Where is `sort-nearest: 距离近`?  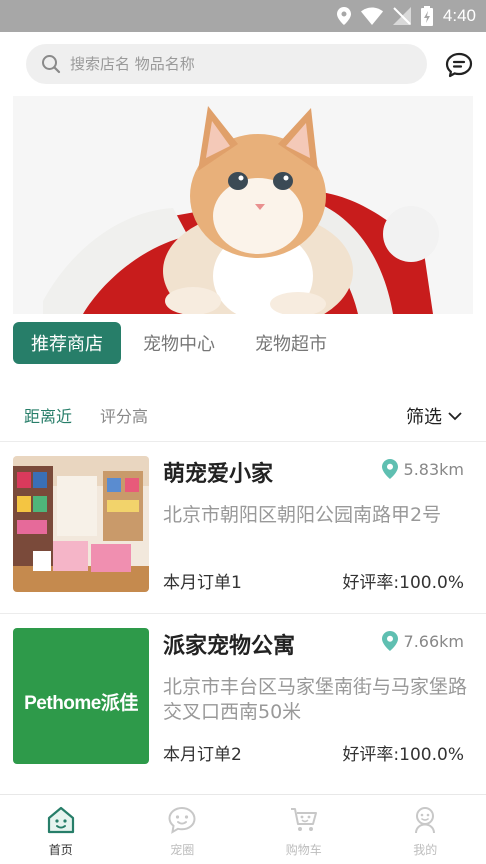
sort-nearest: 距离近 is located at coordinates (48, 415).